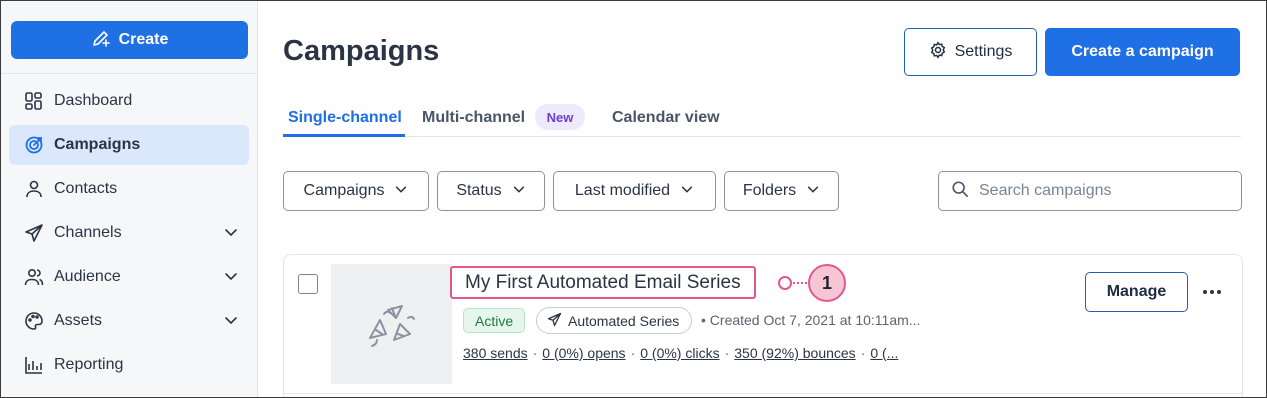 The image size is (1267, 398). What do you see at coordinates (603, 282) in the screenshot?
I see `campaign-title-link: My First Automated Email Series` at bounding box center [603, 282].